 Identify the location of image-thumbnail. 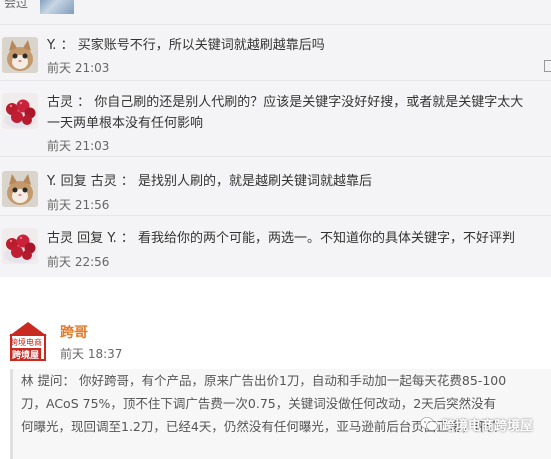
(57, 7).